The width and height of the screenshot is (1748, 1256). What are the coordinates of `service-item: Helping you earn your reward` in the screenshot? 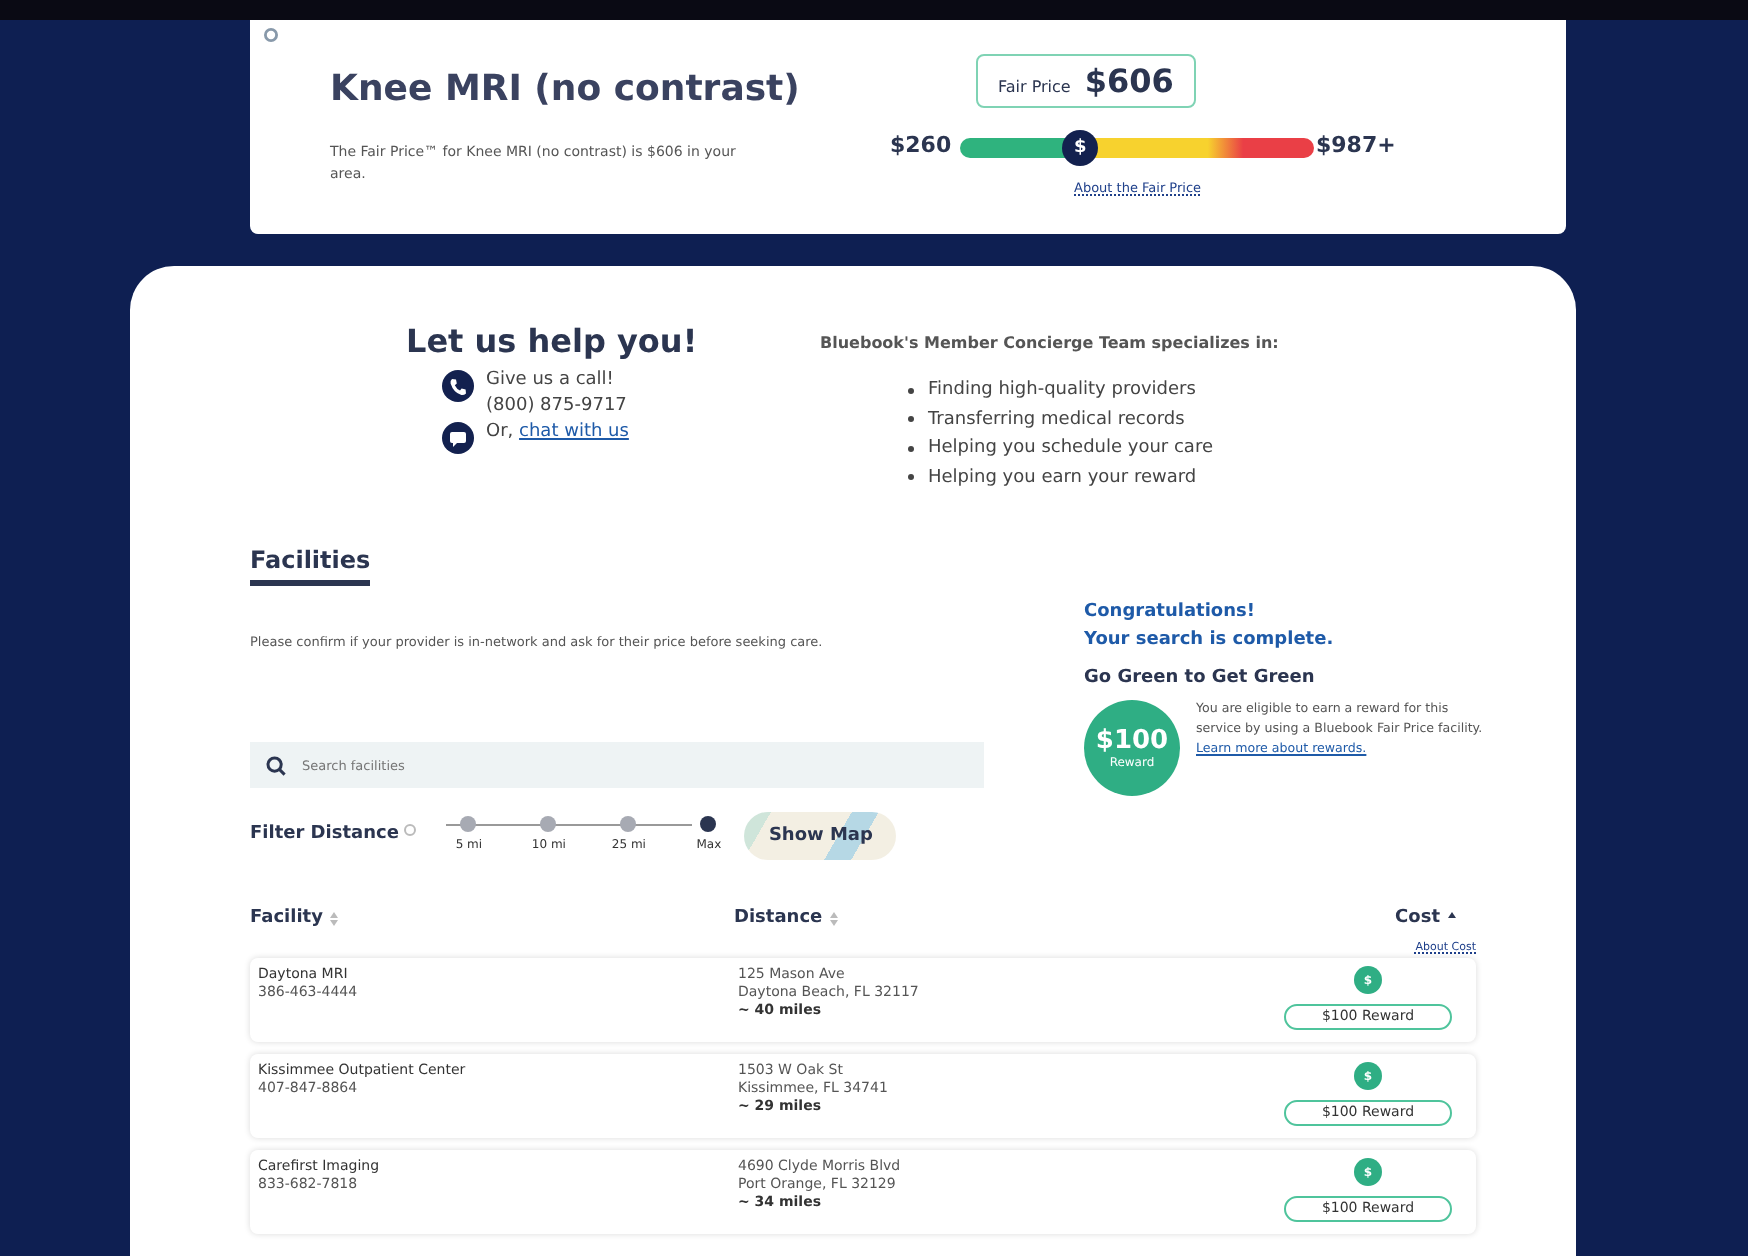 It's located at (1052, 477).